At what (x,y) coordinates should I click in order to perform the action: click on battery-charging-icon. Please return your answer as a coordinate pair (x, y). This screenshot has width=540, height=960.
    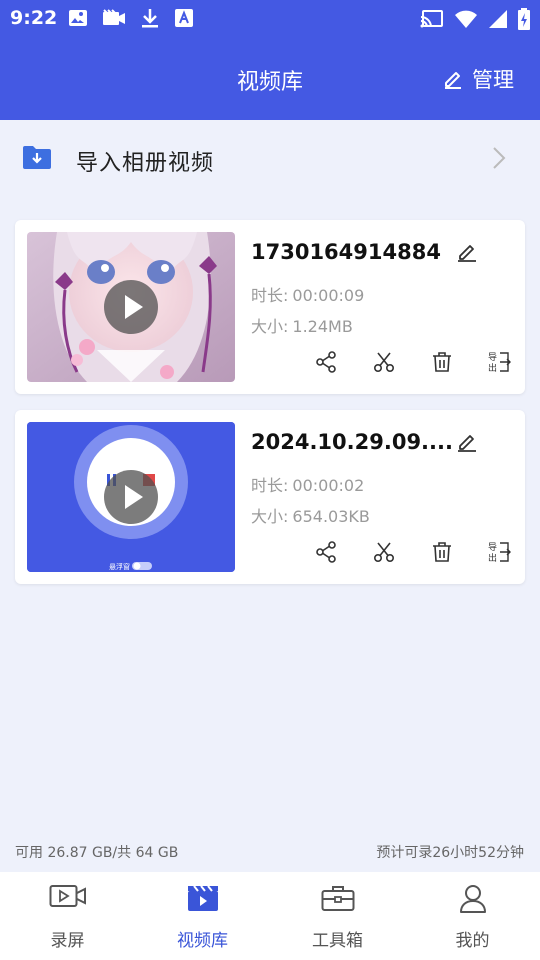
    Looking at the image, I should click on (524, 19).